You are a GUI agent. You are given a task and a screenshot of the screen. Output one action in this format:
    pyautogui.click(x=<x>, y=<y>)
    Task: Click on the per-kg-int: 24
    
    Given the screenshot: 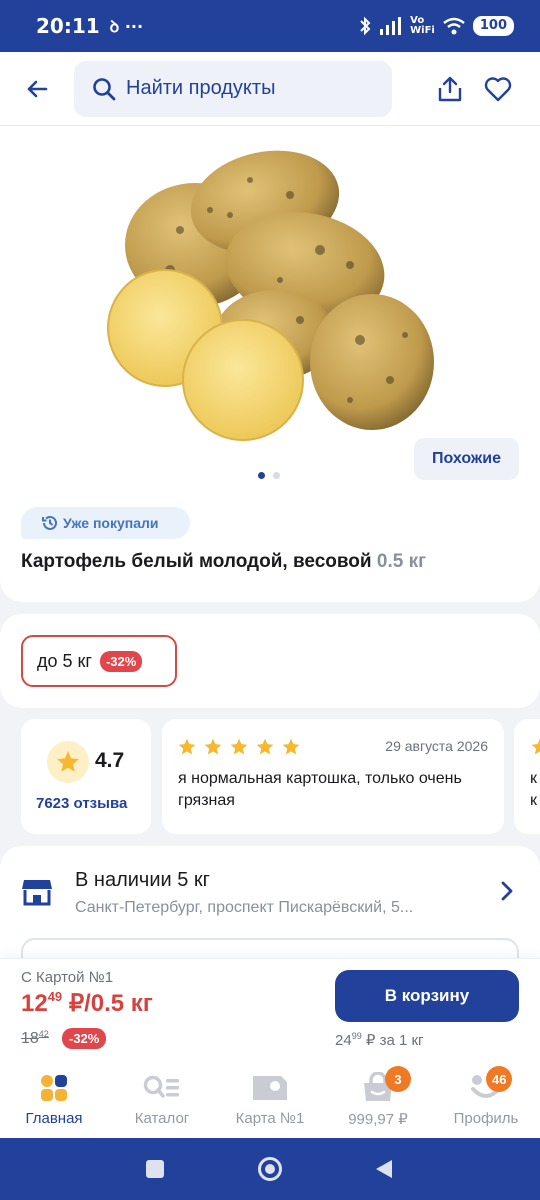 What is the action you would take?
    pyautogui.click(x=343, y=1040)
    